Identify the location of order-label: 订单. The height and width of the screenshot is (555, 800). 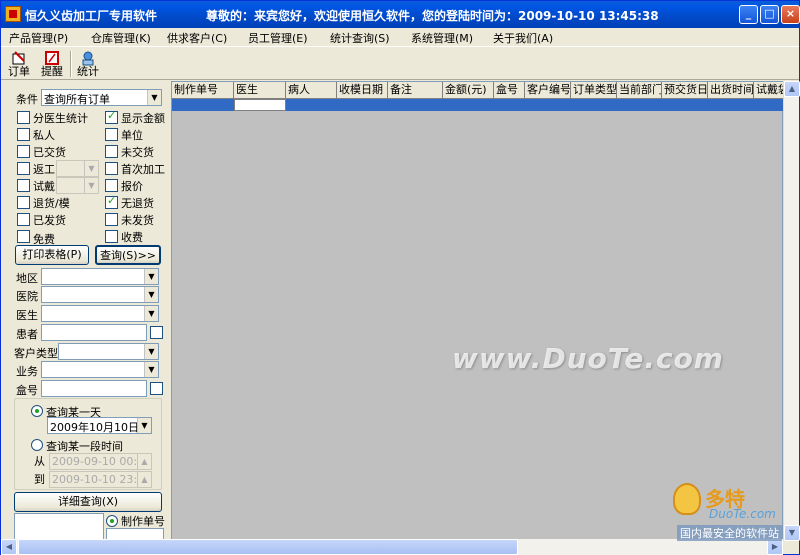
(19, 71).